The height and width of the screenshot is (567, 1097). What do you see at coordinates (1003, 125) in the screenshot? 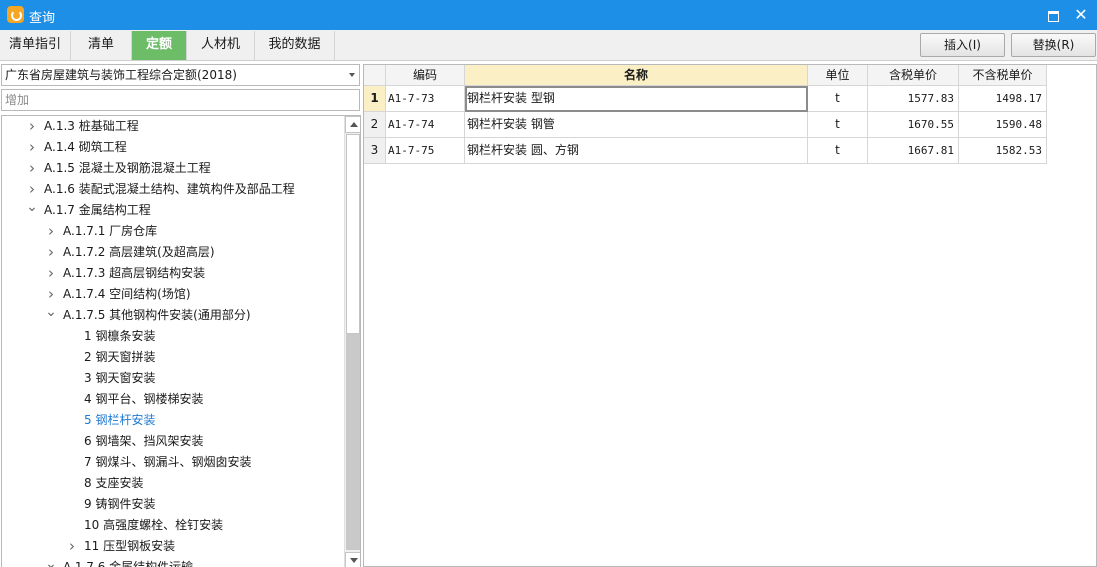
I see `price-without-tax-cell: 1590.48` at bounding box center [1003, 125].